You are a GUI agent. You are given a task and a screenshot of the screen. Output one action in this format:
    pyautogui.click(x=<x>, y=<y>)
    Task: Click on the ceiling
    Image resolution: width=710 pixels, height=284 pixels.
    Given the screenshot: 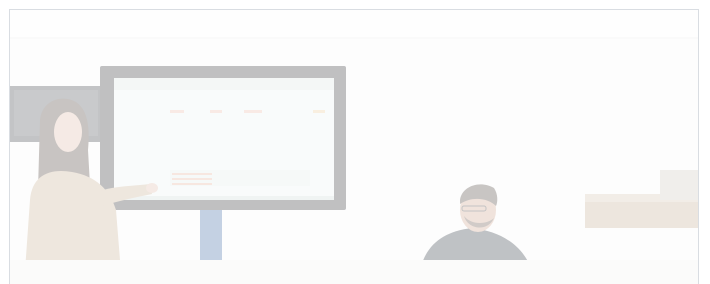 What is the action you would take?
    pyautogui.click(x=354, y=24)
    